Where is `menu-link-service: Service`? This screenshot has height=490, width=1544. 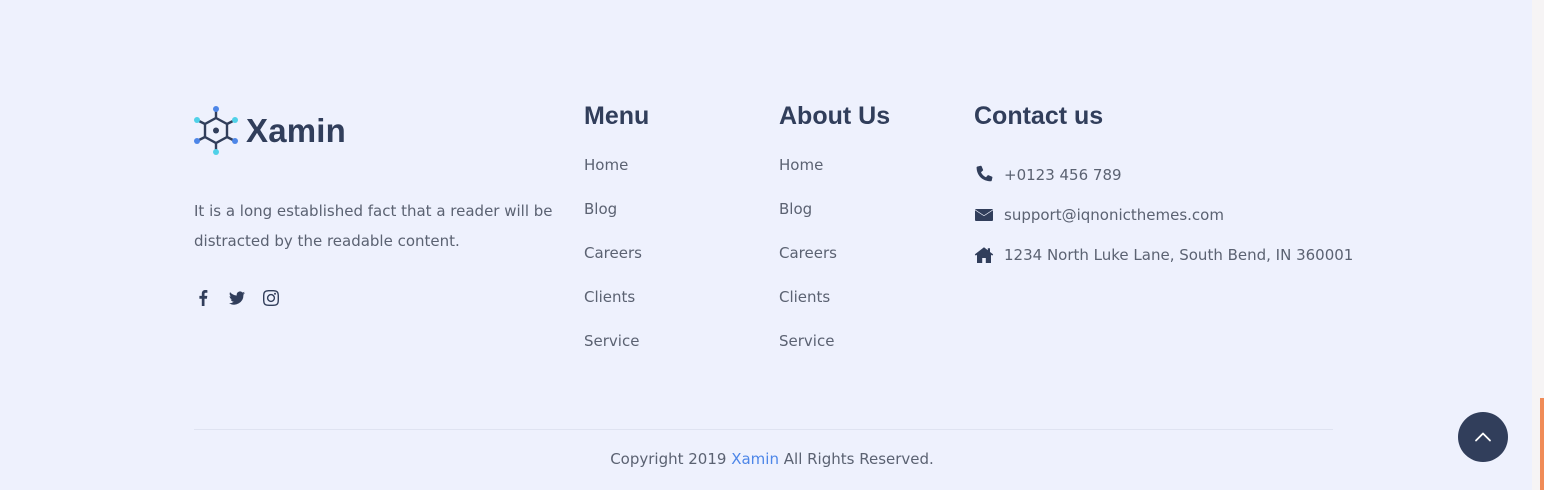
menu-link-service: Service is located at coordinates (611, 341).